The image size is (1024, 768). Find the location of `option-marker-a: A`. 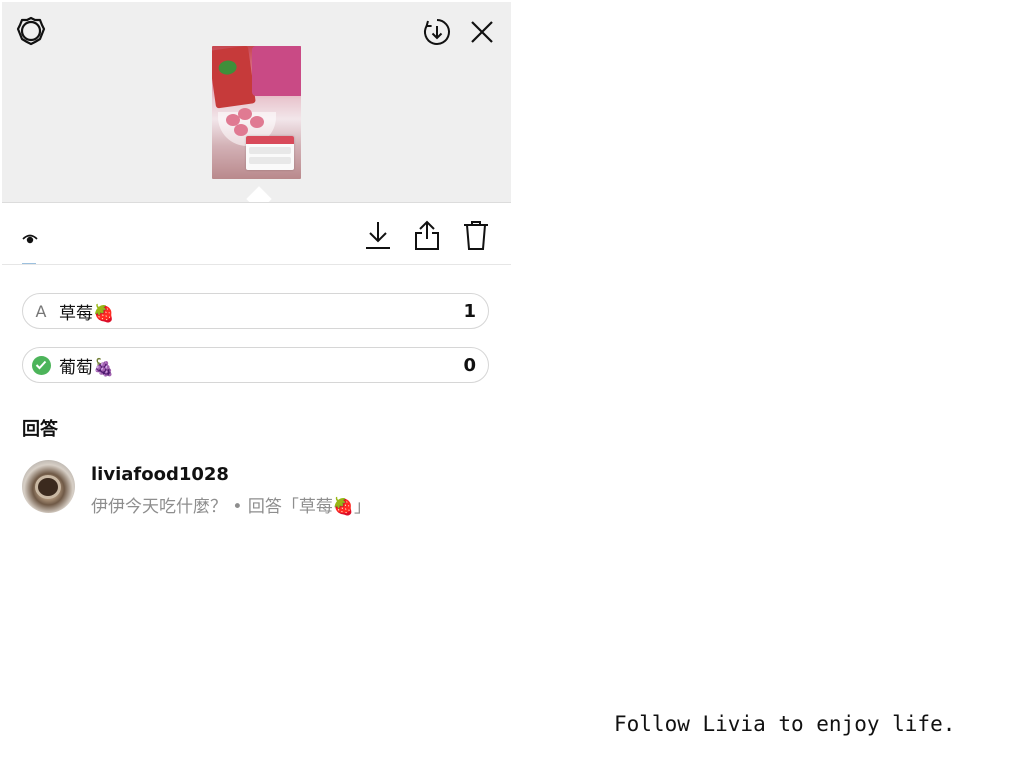

option-marker-a: A is located at coordinates (41, 311).